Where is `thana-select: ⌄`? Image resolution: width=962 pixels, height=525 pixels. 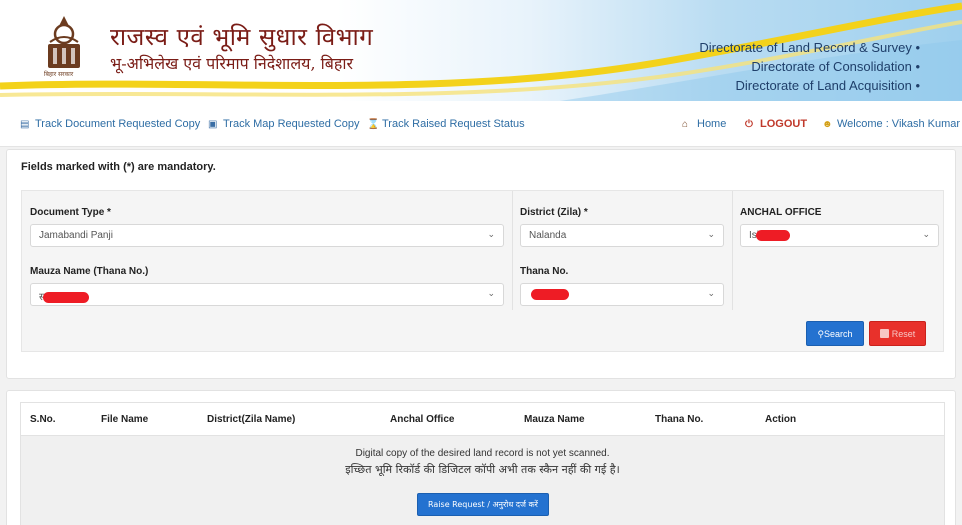 thana-select: ⌄ is located at coordinates (622, 294).